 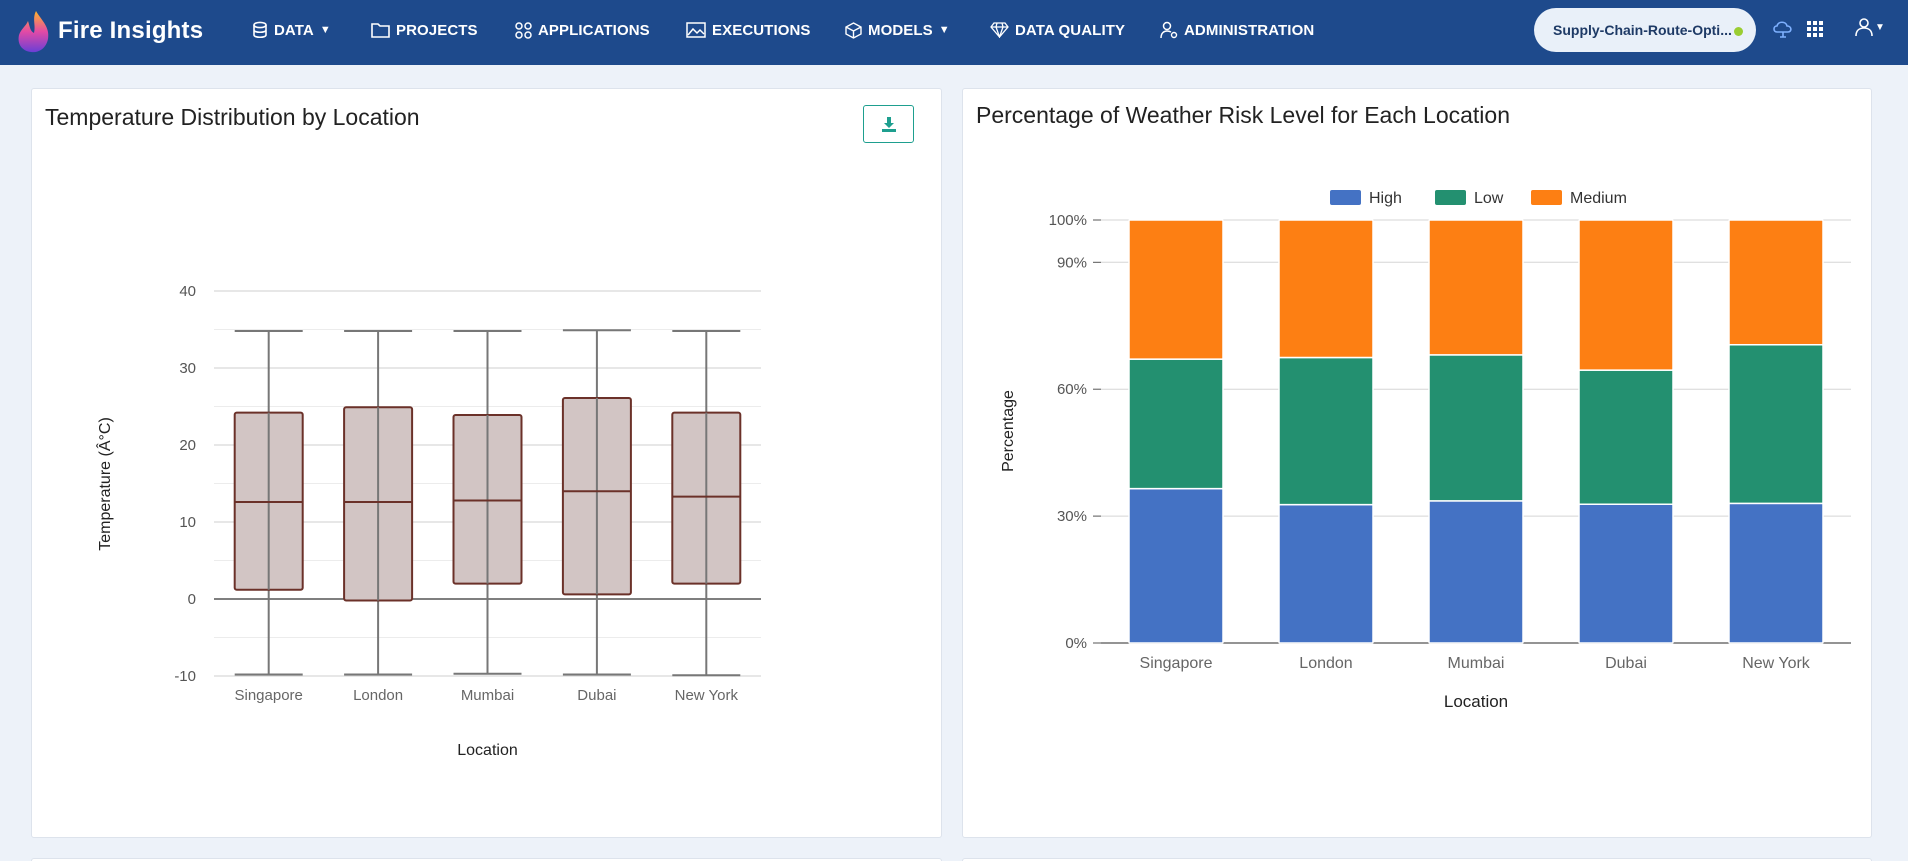 What do you see at coordinates (1598, 198) in the screenshot?
I see `legend-label: Medium` at bounding box center [1598, 198].